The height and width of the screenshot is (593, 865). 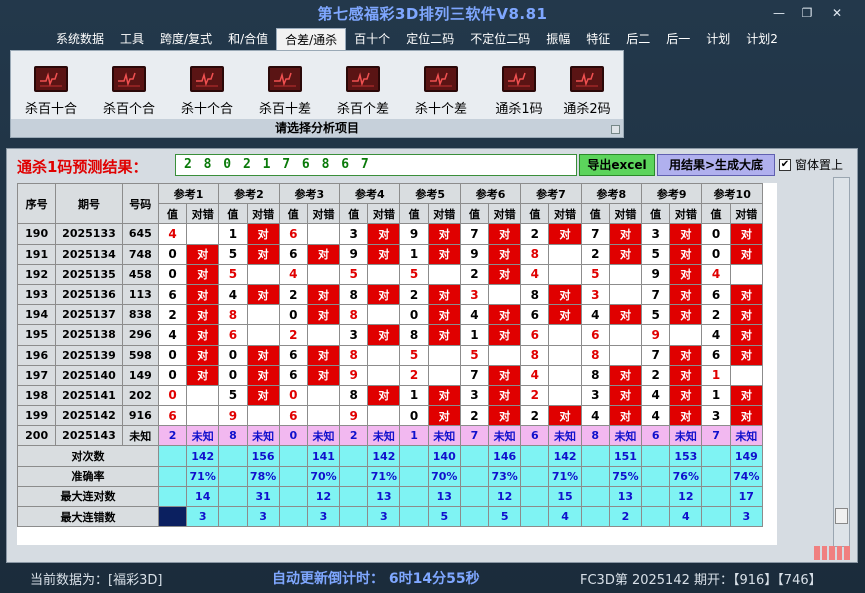 What do you see at coordinates (390, 315) in the screenshot?
I see `table-row: 194 2025137 838 2 对 8 0 对 8 0 对 4 对 6 对 4 对 5 对 2 对` at bounding box center [390, 315].